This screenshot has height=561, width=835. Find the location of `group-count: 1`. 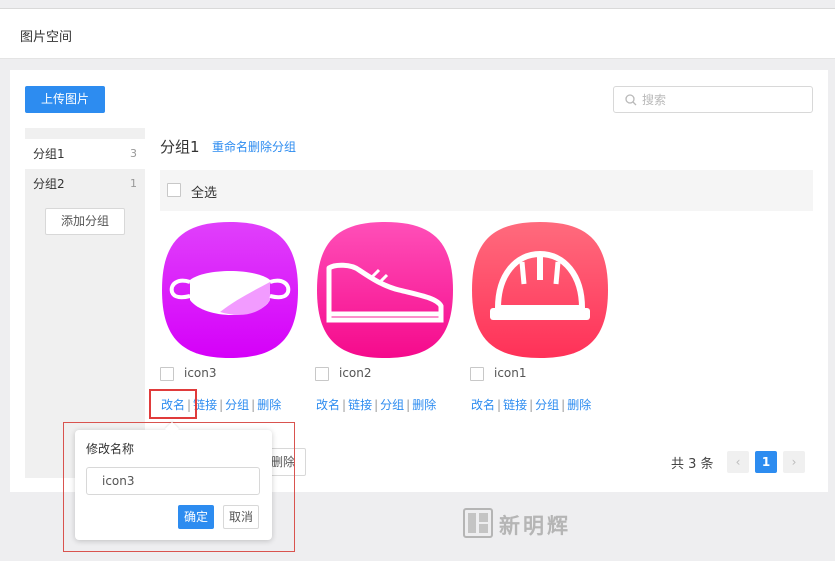

group-count: 1 is located at coordinates (133, 183).